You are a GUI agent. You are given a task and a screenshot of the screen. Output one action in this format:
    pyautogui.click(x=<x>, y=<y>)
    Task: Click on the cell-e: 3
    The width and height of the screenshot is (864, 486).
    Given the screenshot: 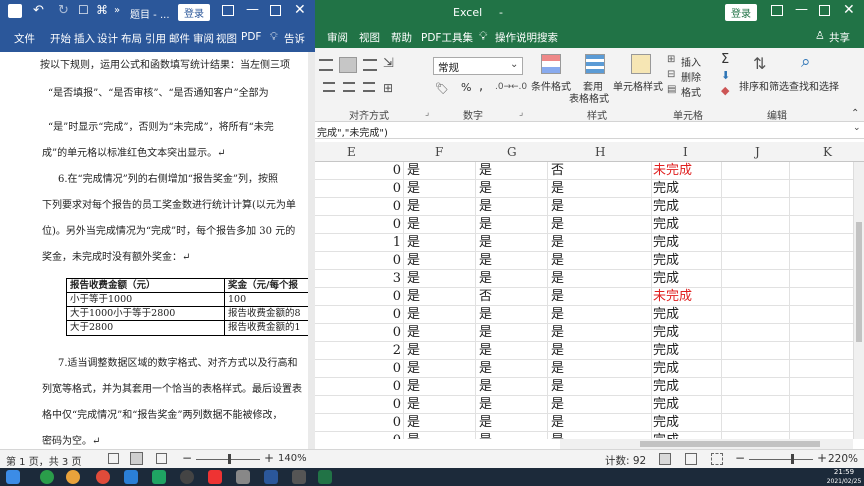 What is the action you would take?
    pyautogui.click(x=393, y=279)
    